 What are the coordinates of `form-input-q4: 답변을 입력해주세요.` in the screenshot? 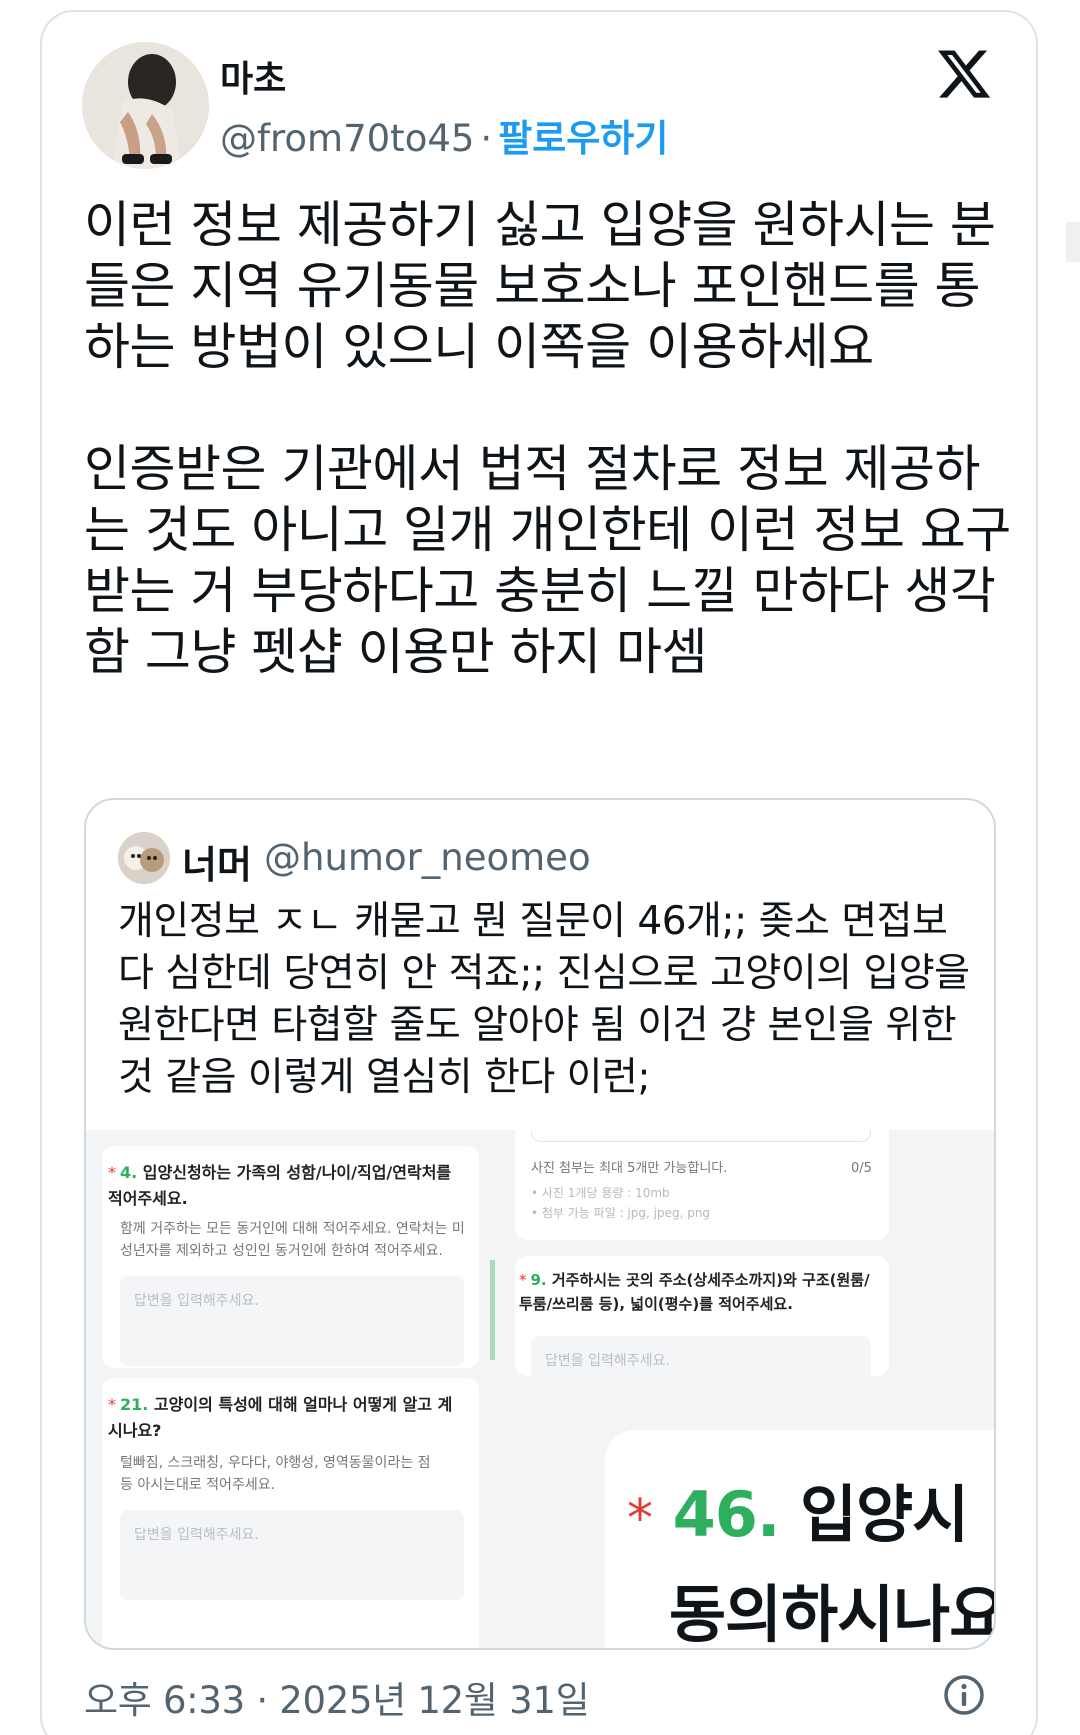 It's located at (292, 1321).